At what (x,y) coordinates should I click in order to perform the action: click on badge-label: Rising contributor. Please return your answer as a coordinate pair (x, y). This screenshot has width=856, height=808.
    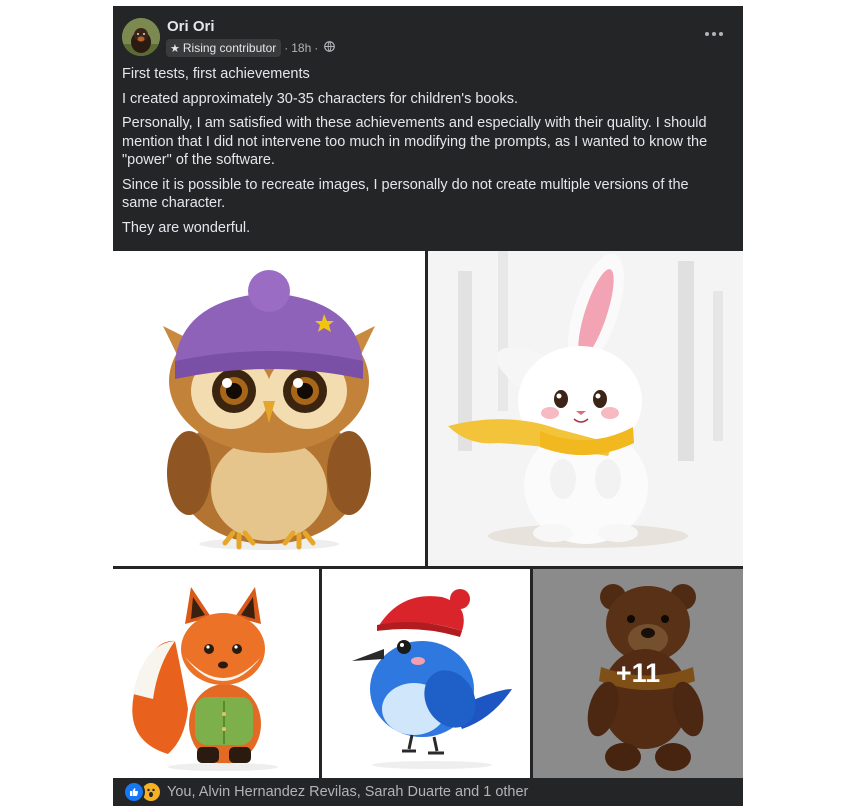
    Looking at the image, I should click on (229, 48).